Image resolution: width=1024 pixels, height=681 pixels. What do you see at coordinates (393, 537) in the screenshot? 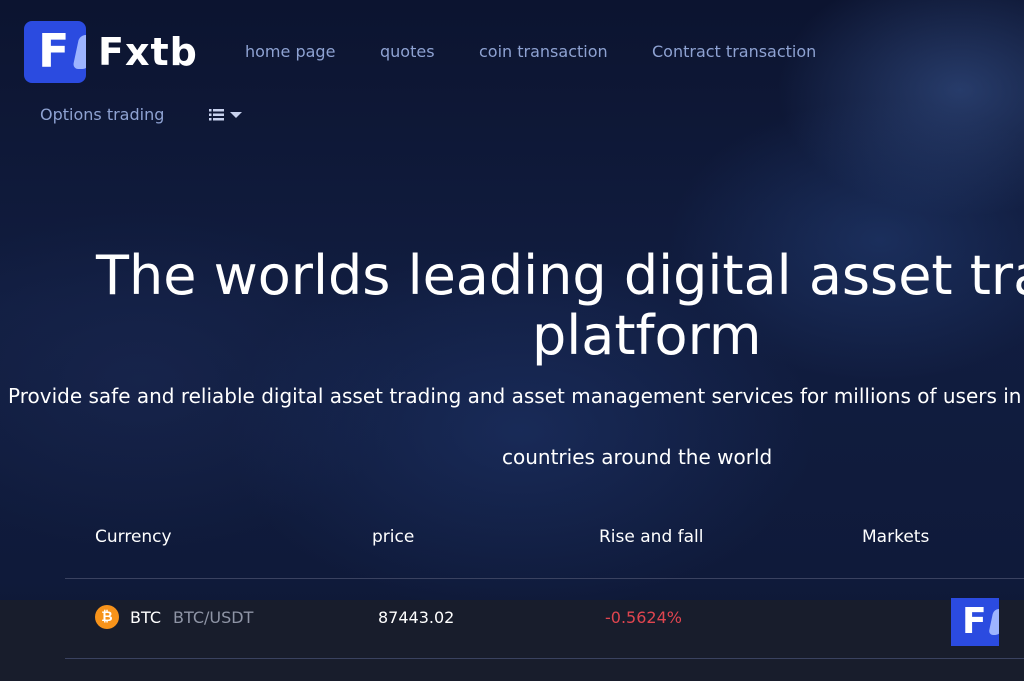
I see `header-price: price` at bounding box center [393, 537].